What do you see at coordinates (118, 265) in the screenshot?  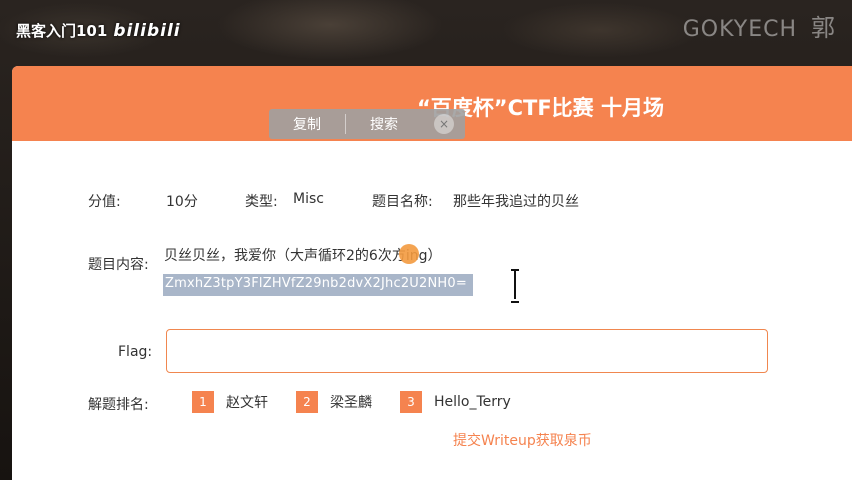 I see `content-label: 题目内容:` at bounding box center [118, 265].